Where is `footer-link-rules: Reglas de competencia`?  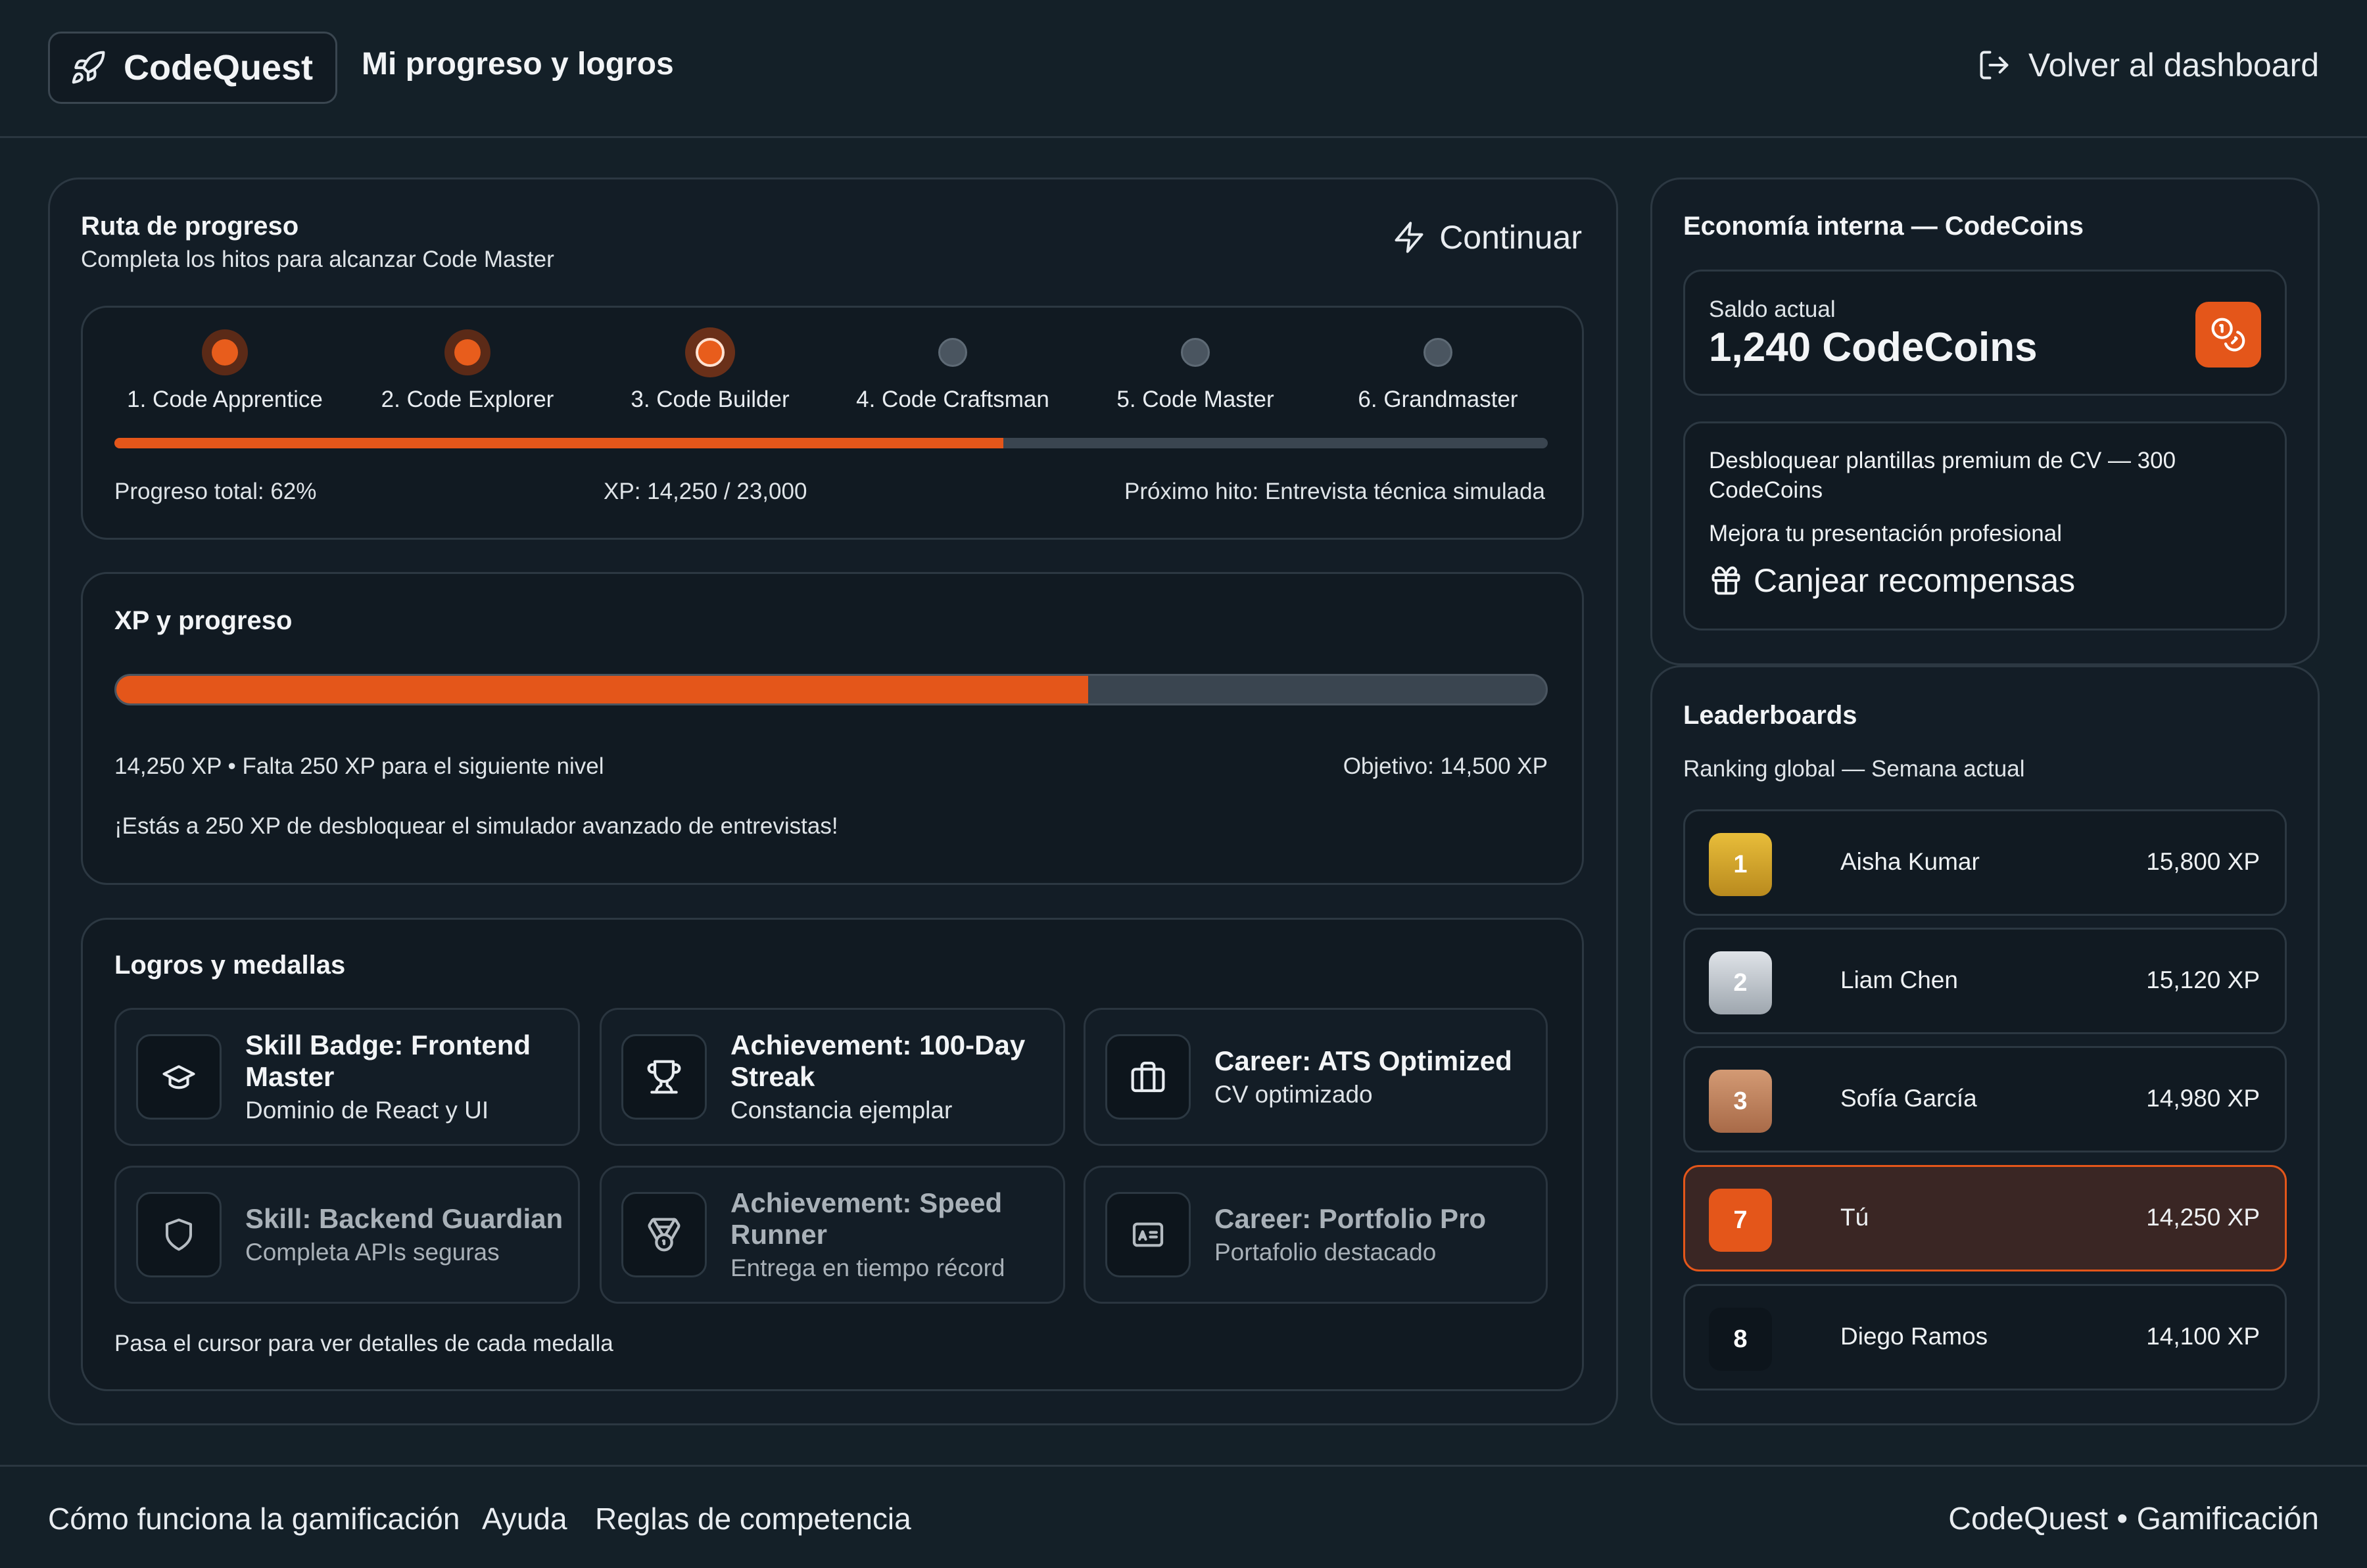
footer-link-rules: Reglas de competencia is located at coordinates (753, 1518).